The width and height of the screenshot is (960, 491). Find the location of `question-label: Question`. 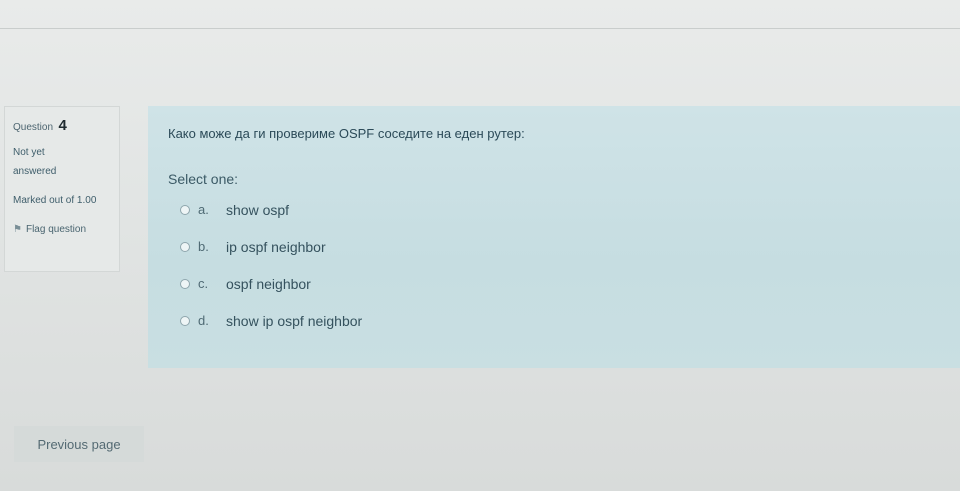

question-label: Question is located at coordinates (33, 127).